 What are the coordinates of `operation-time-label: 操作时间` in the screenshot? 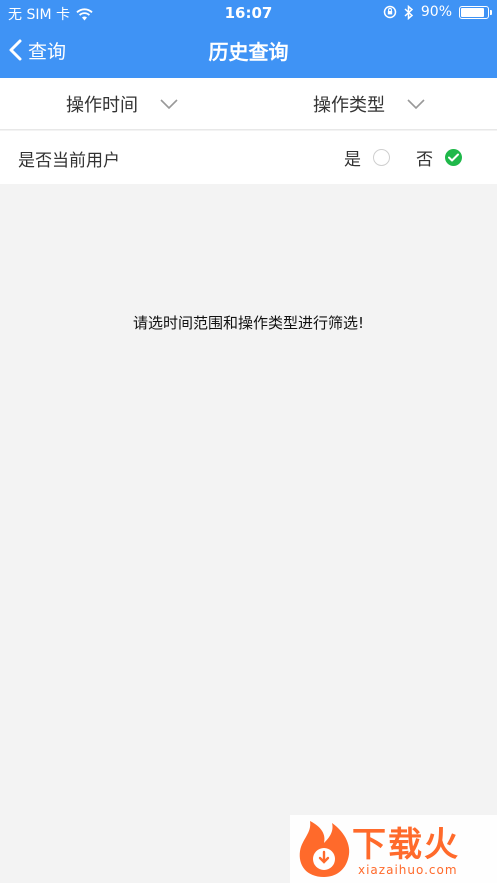 It's located at (102, 105).